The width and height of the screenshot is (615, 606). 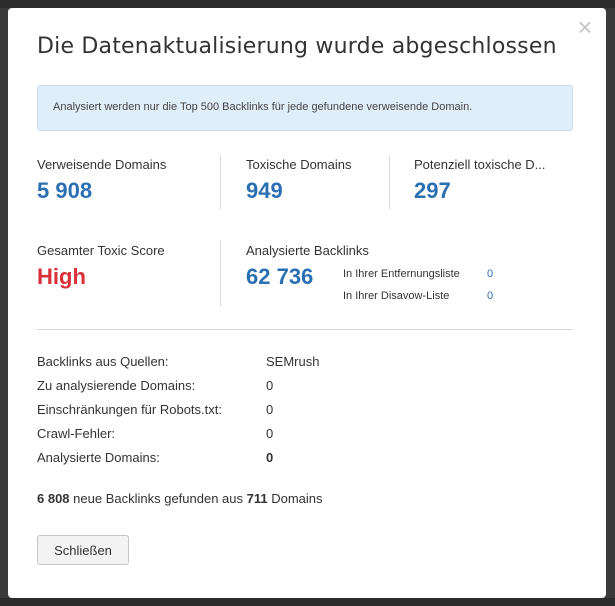 What do you see at coordinates (295, 498) in the screenshot?
I see `summary-end: Domains` at bounding box center [295, 498].